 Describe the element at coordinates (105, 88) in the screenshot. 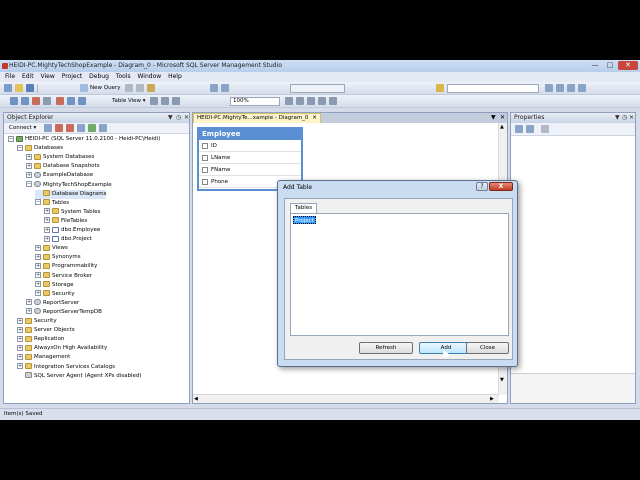

I see `new-query-button: New Query` at that location.